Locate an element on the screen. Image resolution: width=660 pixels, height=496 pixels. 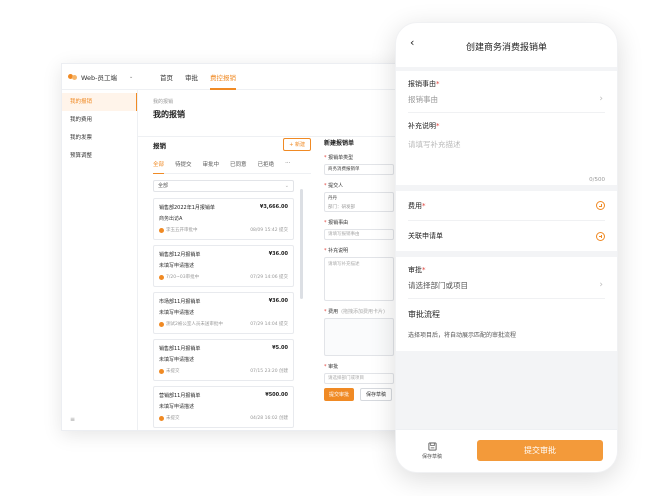
tab-approved: 已同意 is located at coordinates (238, 165).